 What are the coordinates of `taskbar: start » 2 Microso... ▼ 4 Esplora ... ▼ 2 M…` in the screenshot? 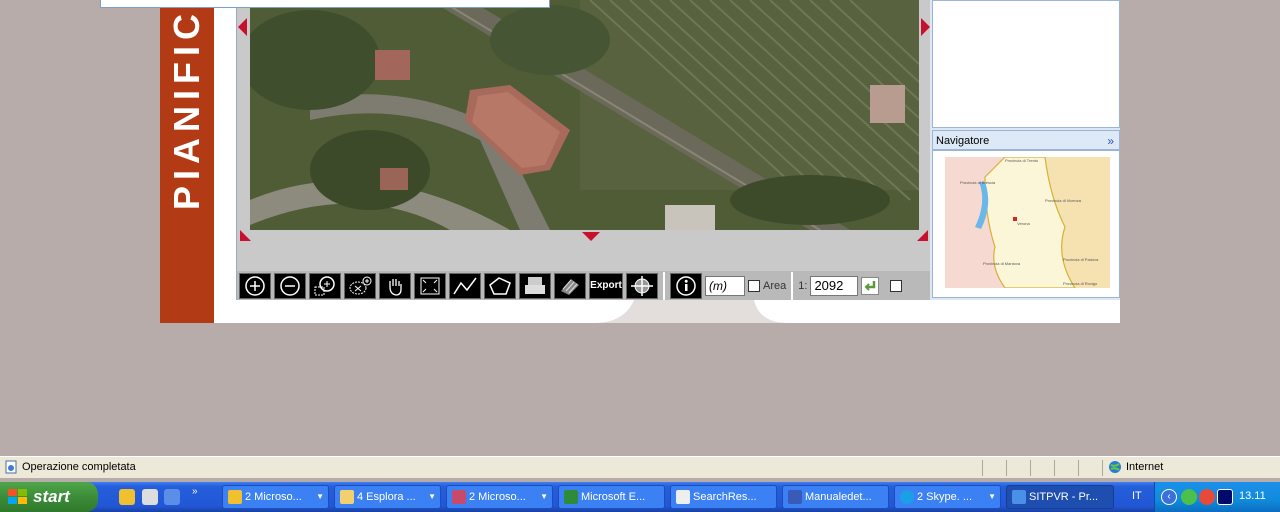 It's located at (640, 497).